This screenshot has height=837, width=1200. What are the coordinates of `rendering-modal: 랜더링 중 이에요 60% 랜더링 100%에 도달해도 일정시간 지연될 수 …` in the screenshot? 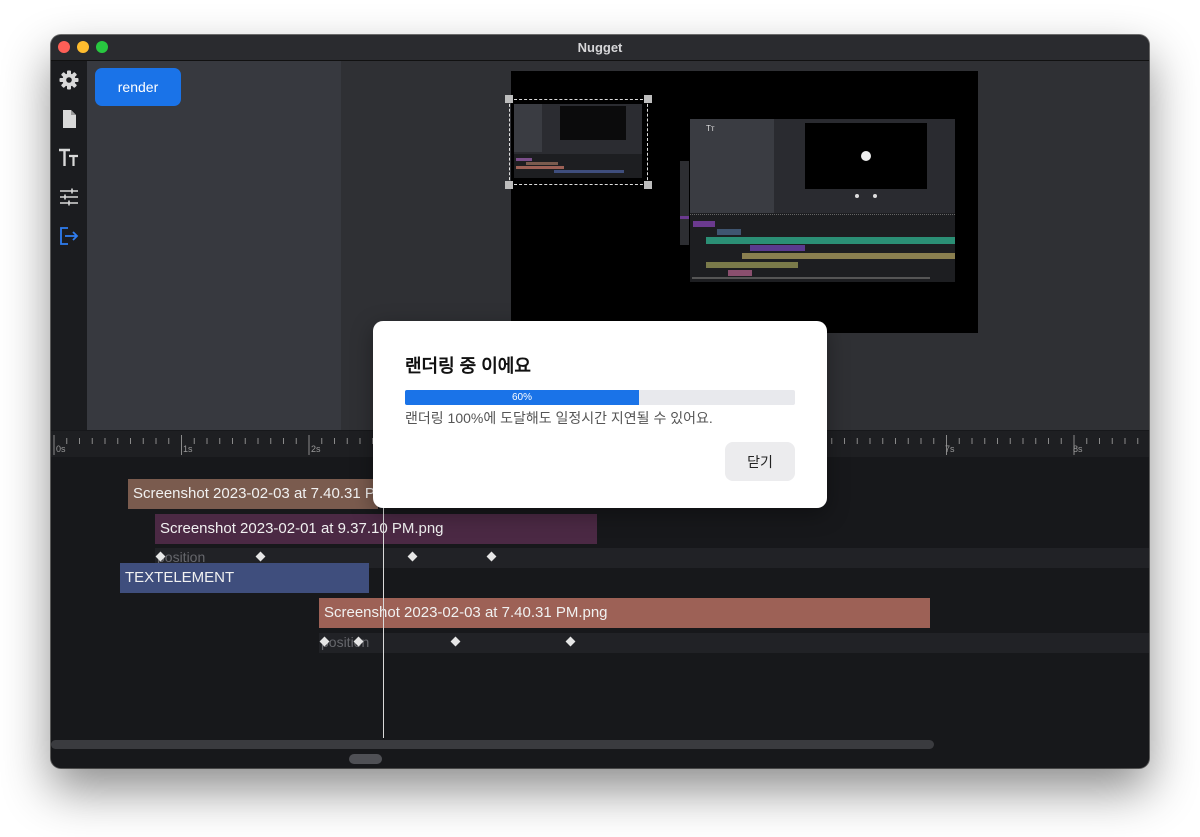 It's located at (600, 414).